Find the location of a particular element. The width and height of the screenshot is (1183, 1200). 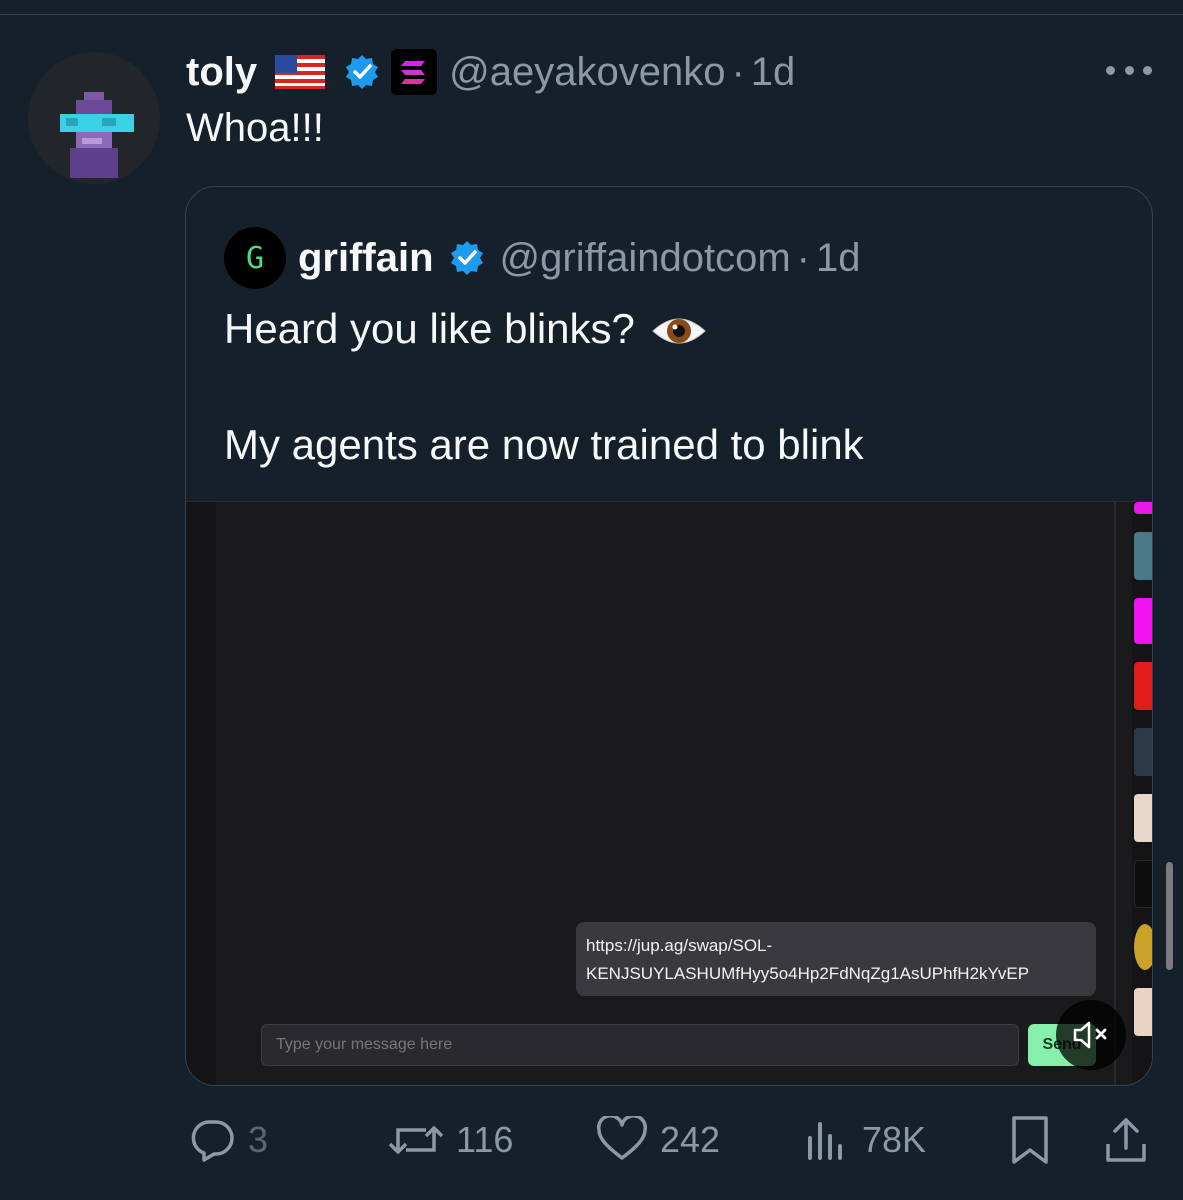

video-divider is located at coordinates (1115, 793).